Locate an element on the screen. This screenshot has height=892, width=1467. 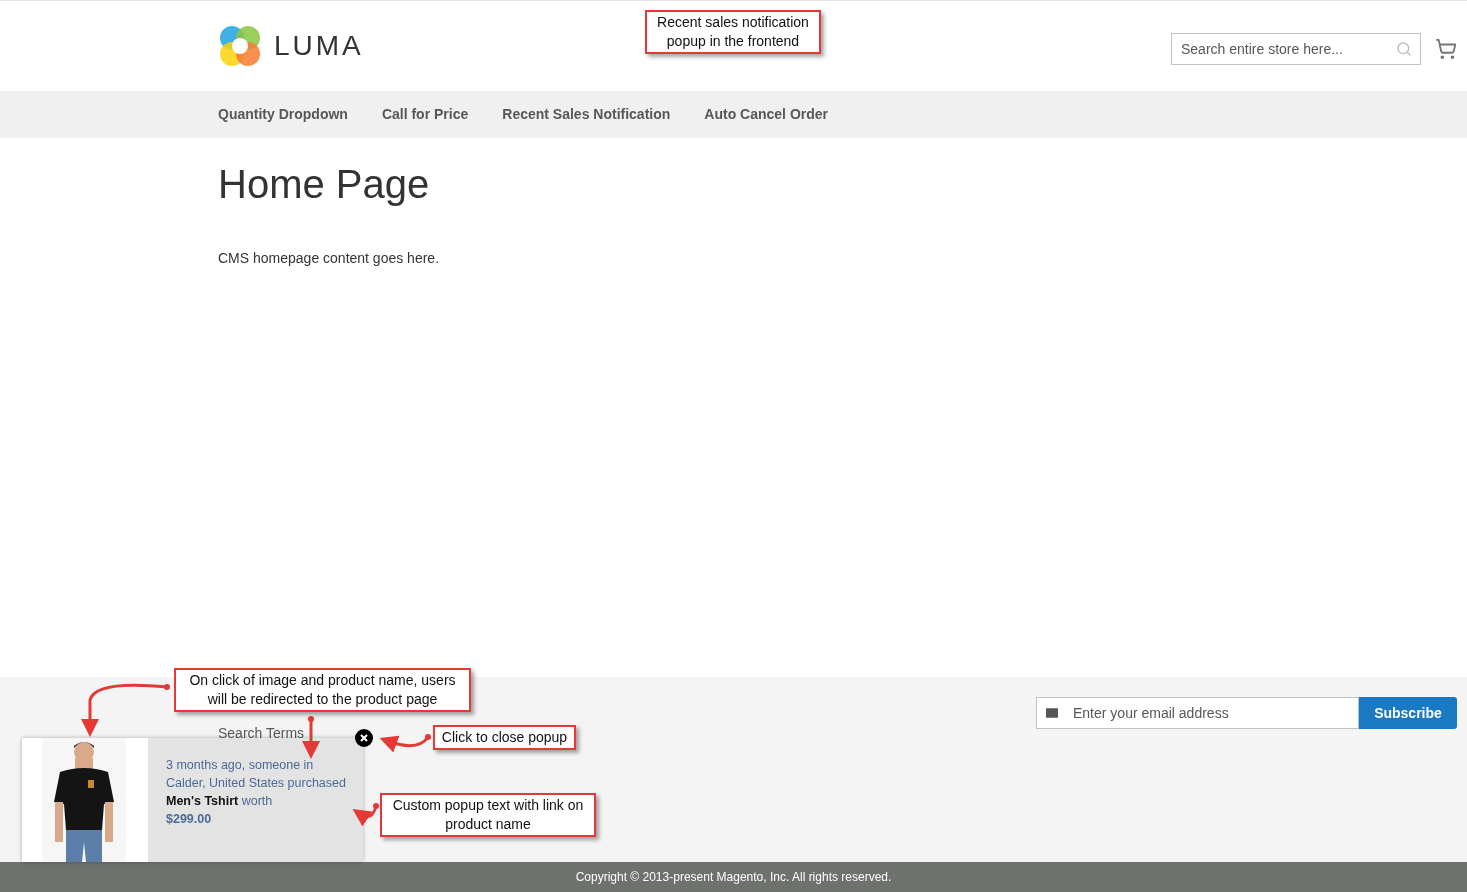
annotation-callout: Click to close popup is located at coordinates (504, 737).